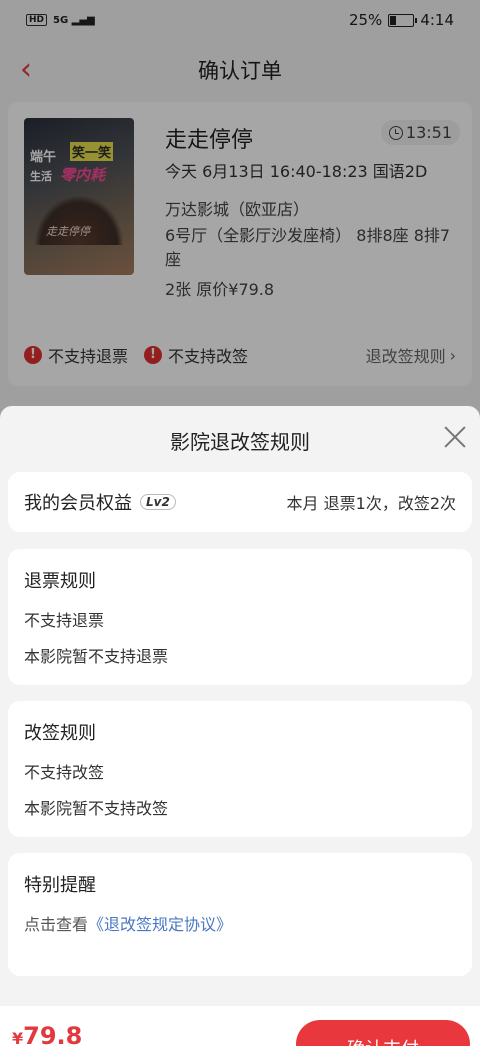 The width and height of the screenshot is (480, 1046). I want to click on refund-rules-title: 退票规则, so click(60, 581).